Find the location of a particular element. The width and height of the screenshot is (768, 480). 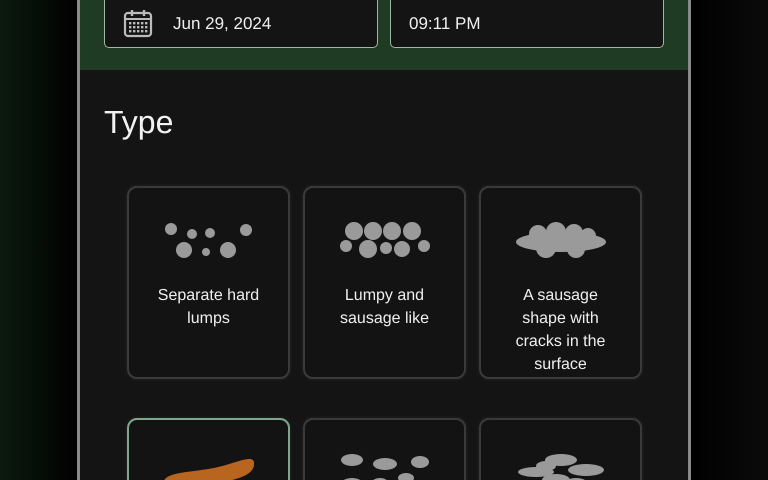

type-card: Lumpy and sausage like is located at coordinates (384, 282).